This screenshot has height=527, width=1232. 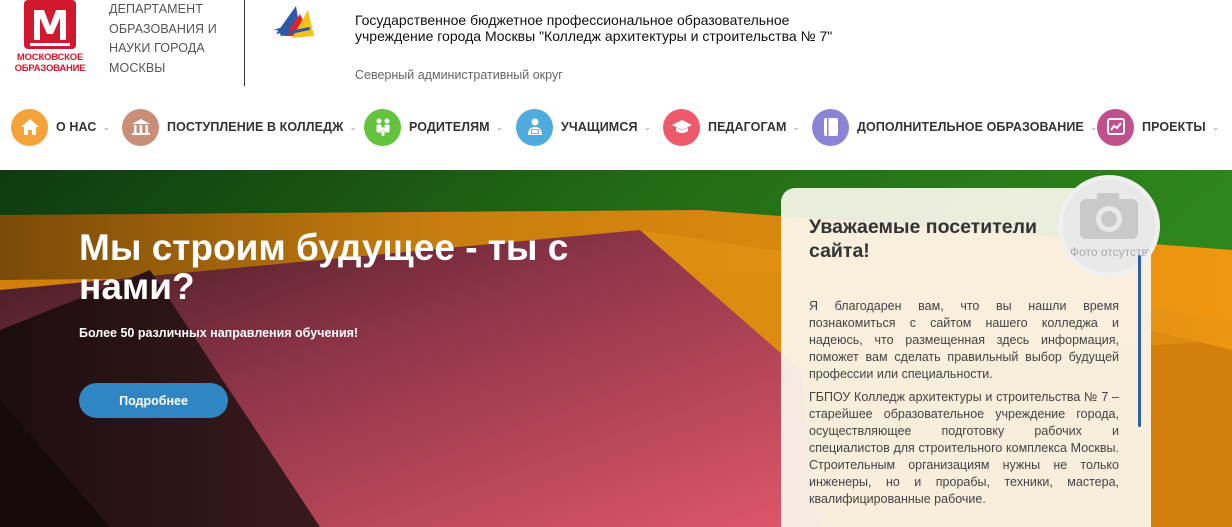 I want to click on director-photo: Фото отсутствует, so click(x=1109, y=226).